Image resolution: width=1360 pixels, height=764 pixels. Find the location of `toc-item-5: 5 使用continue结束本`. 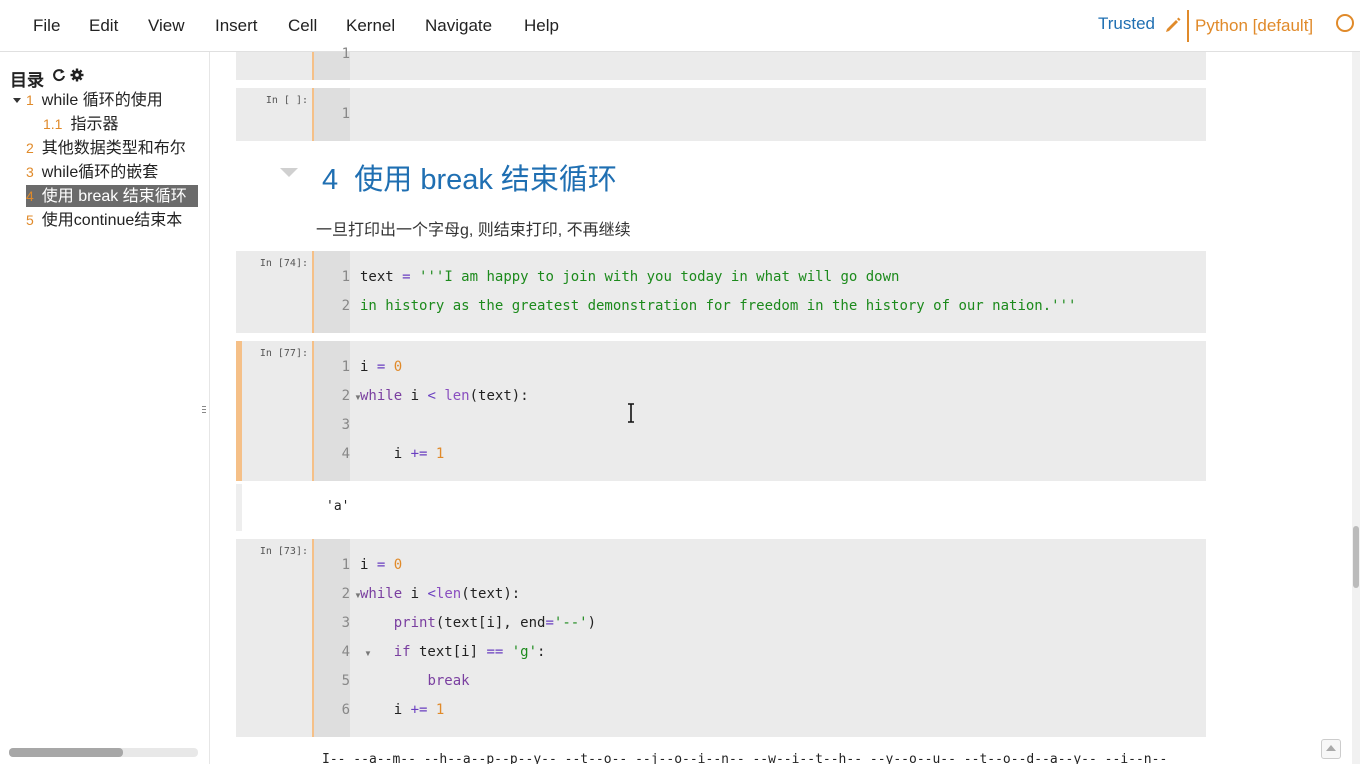

toc-item-5: 5 使用continue结束本 is located at coordinates (112, 220).